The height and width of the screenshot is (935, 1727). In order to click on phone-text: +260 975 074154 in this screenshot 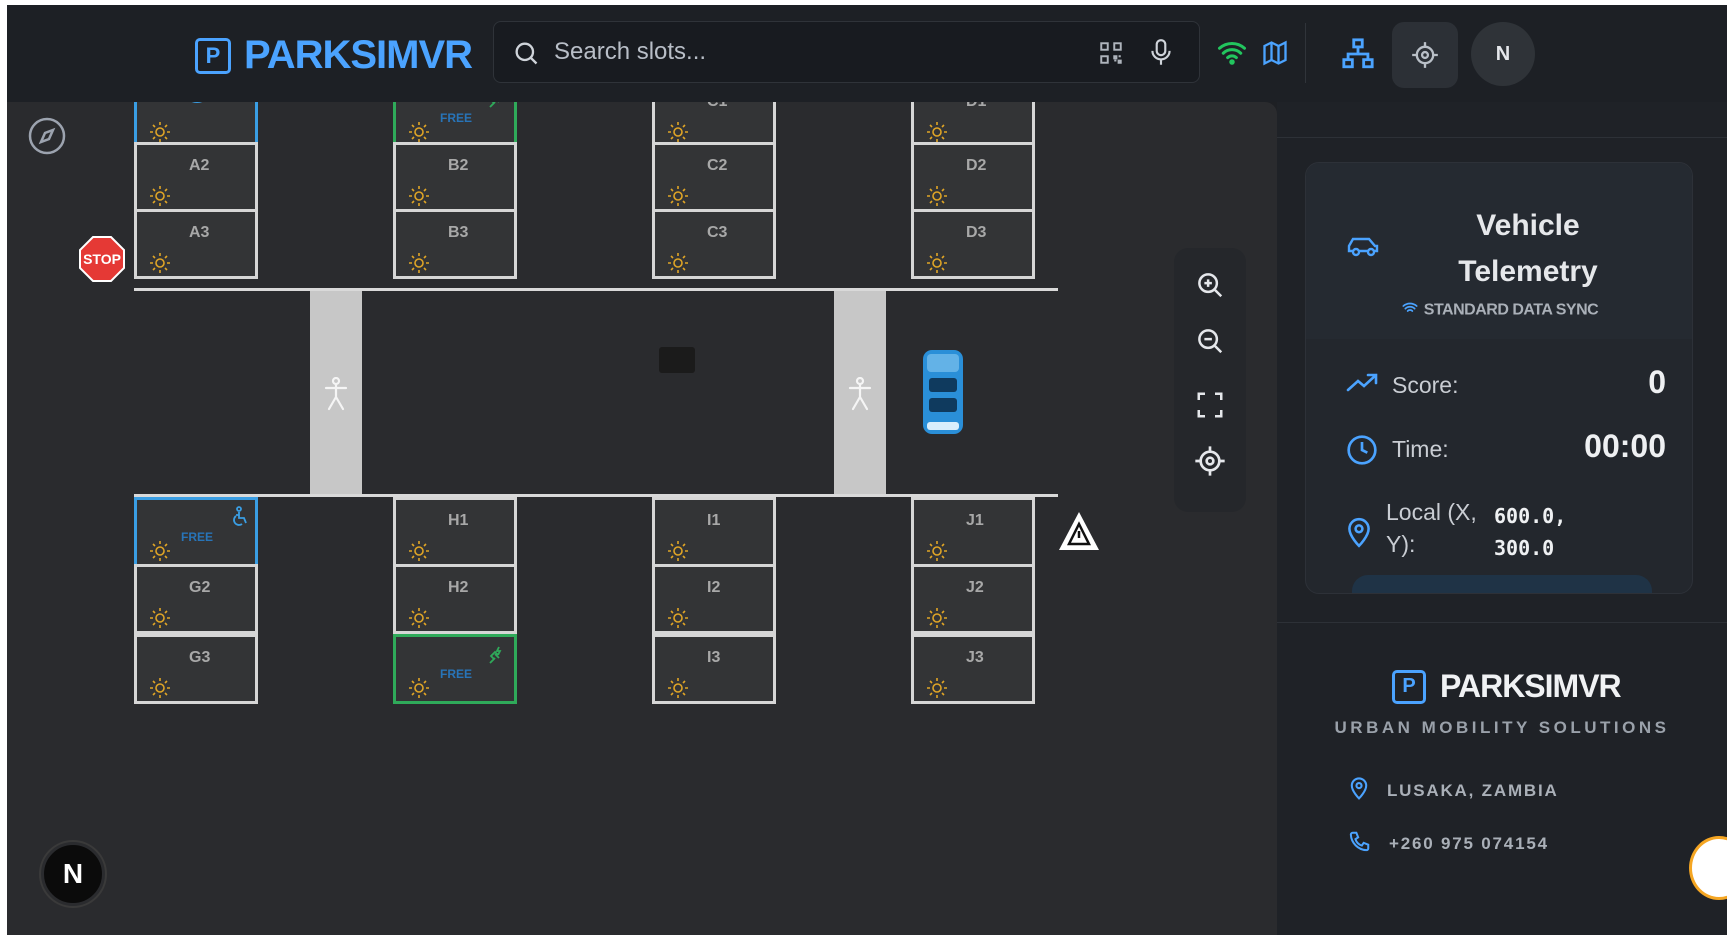, I will do `click(1469, 843)`.